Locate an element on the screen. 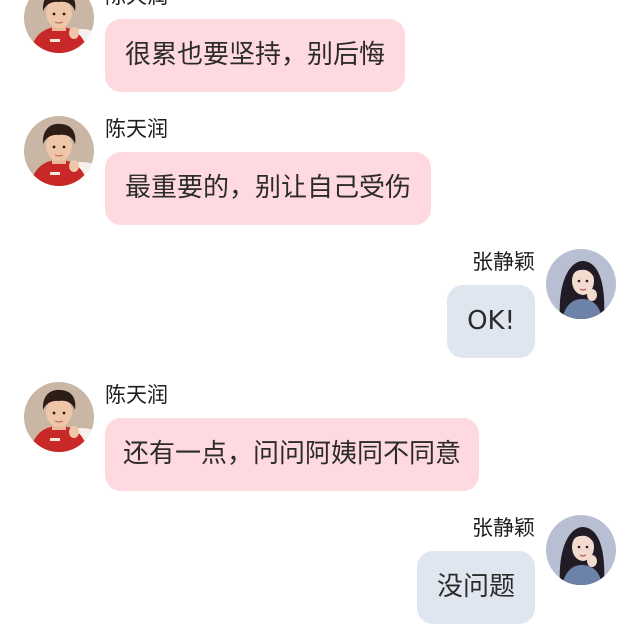 The width and height of the screenshot is (640, 640). message-content: 张静颖 OK! is located at coordinates (491, 303).